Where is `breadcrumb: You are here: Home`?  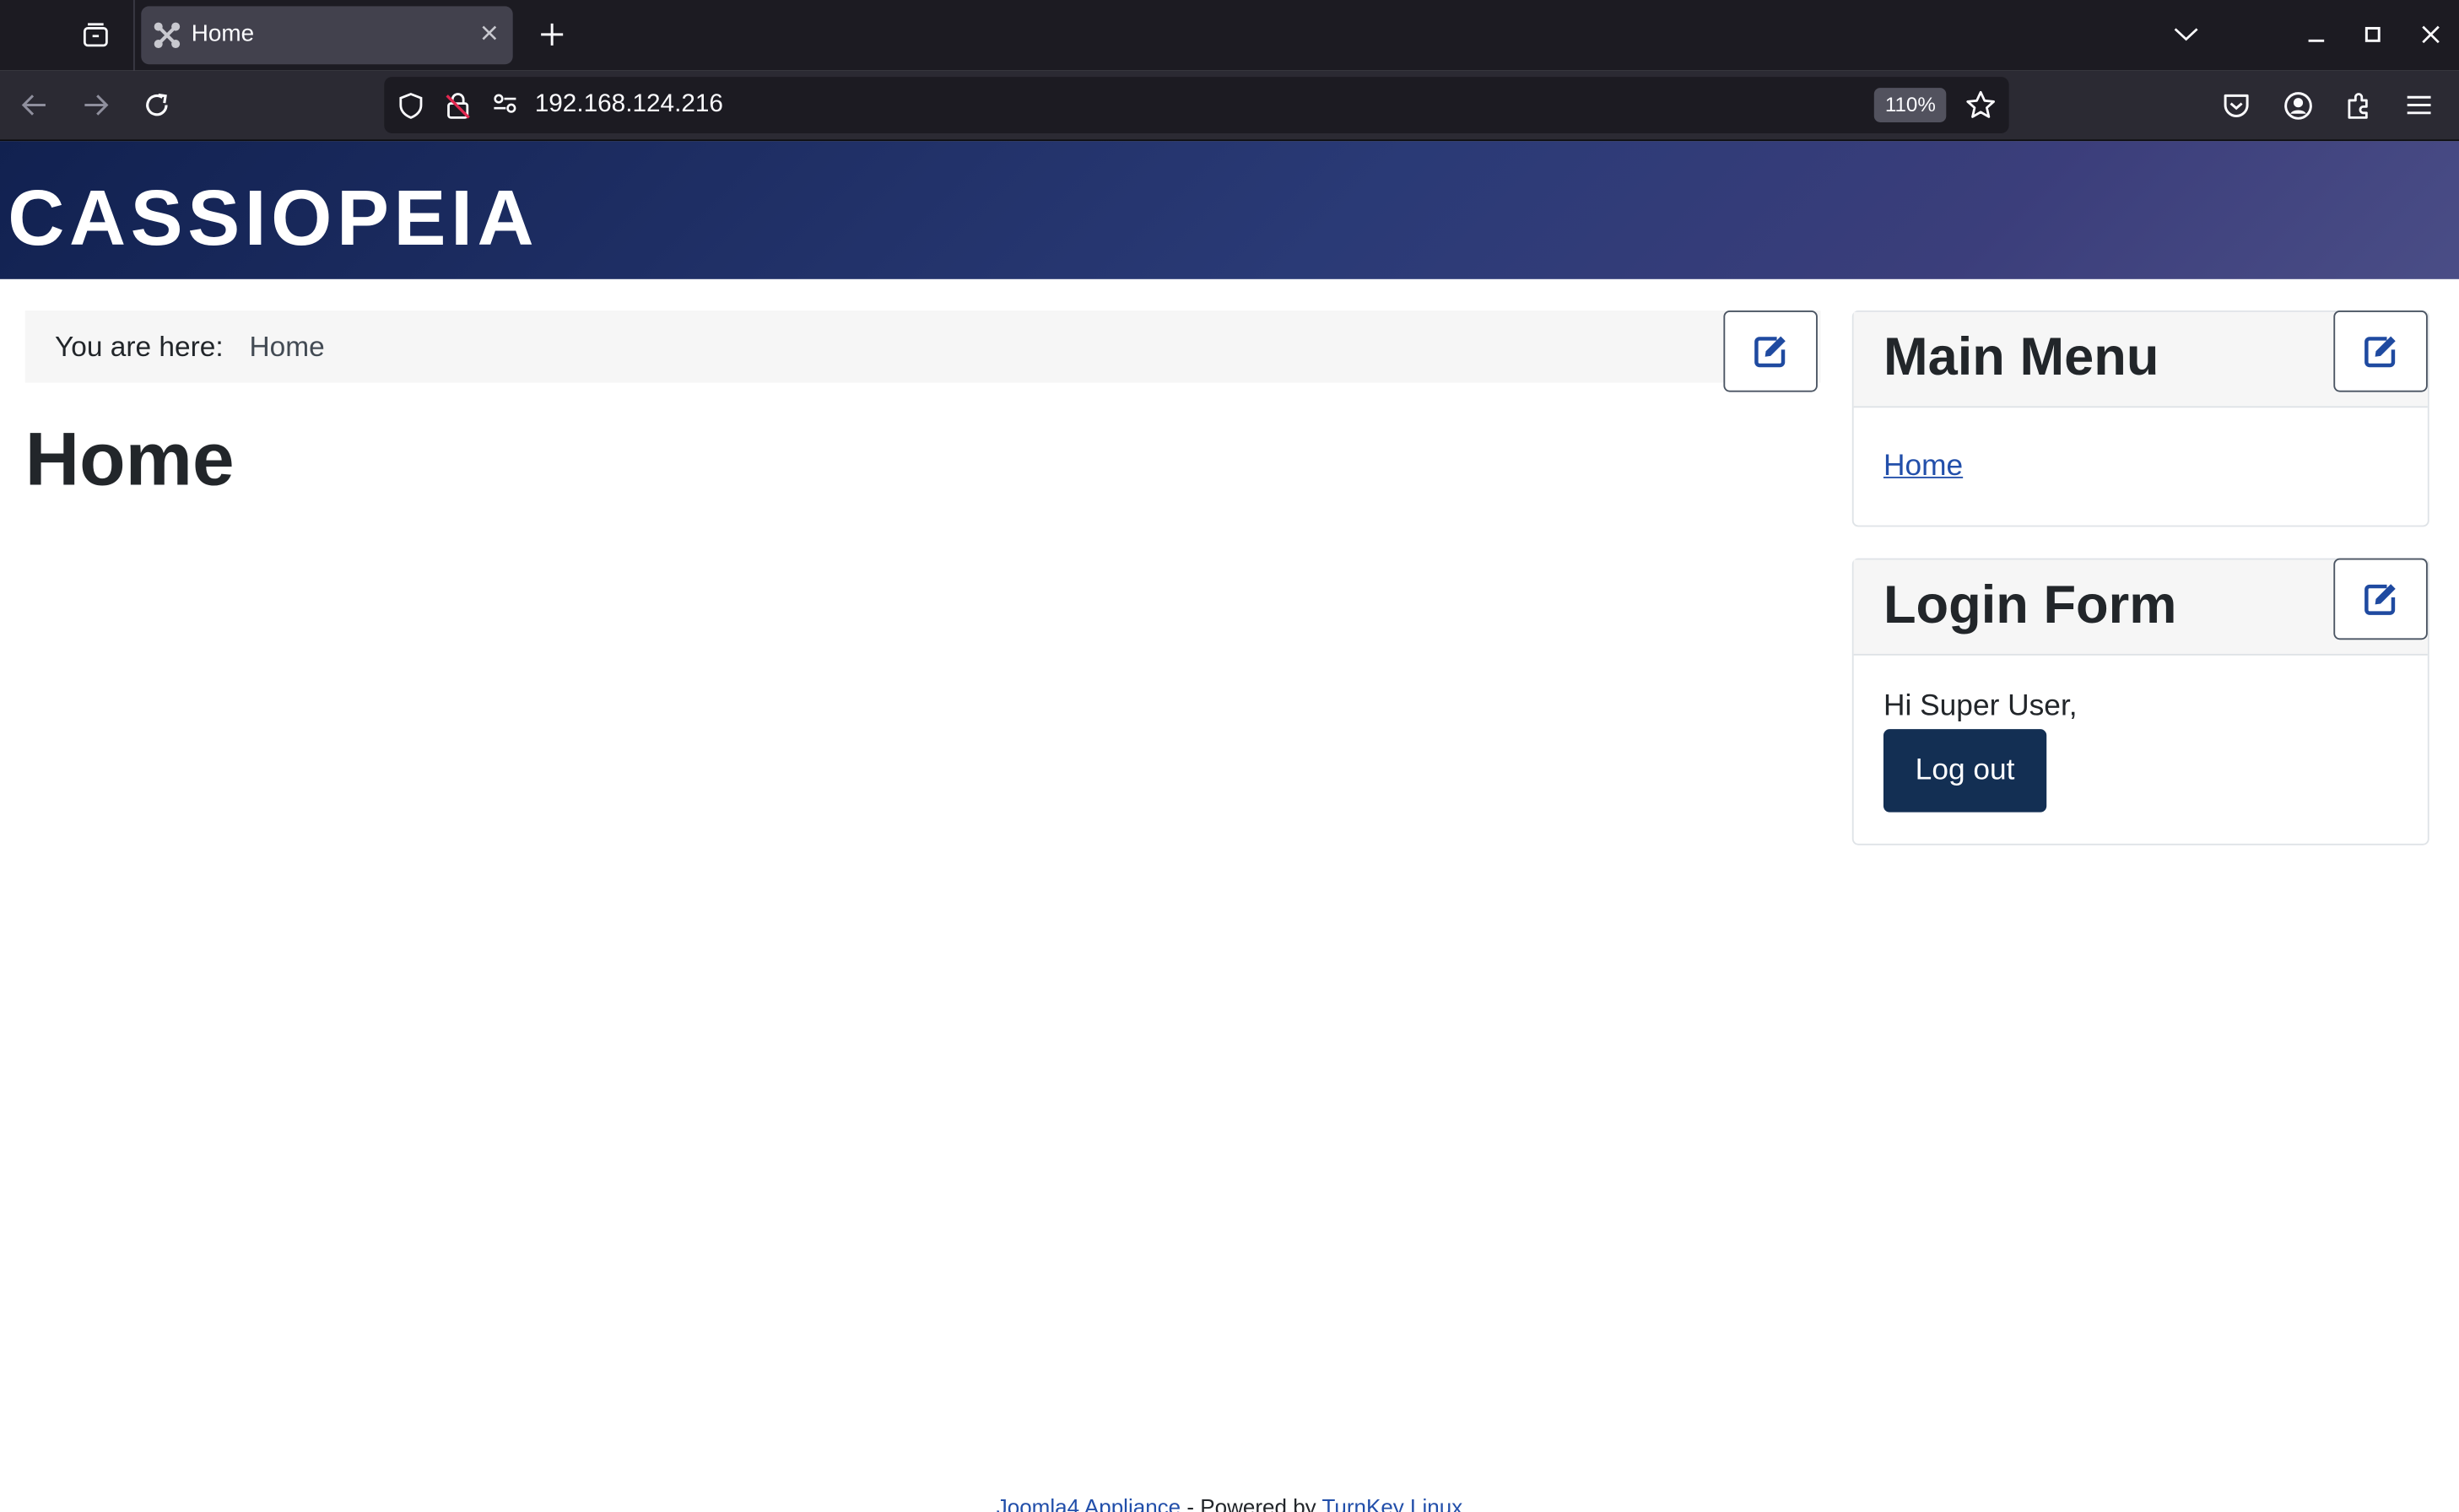
breadcrumb: You are here: Home is located at coordinates (922, 346).